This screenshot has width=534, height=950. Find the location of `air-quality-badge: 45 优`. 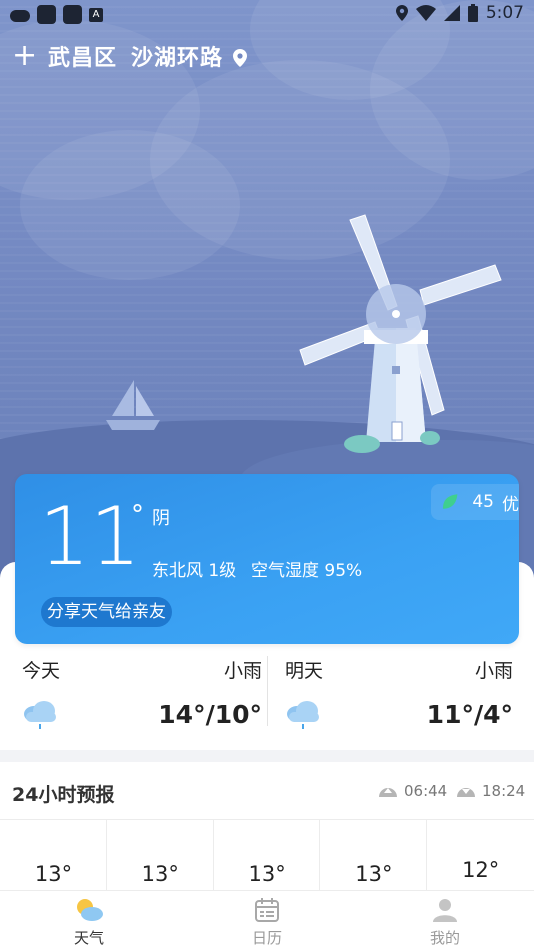

air-quality-badge: 45 优 is located at coordinates (475, 502).